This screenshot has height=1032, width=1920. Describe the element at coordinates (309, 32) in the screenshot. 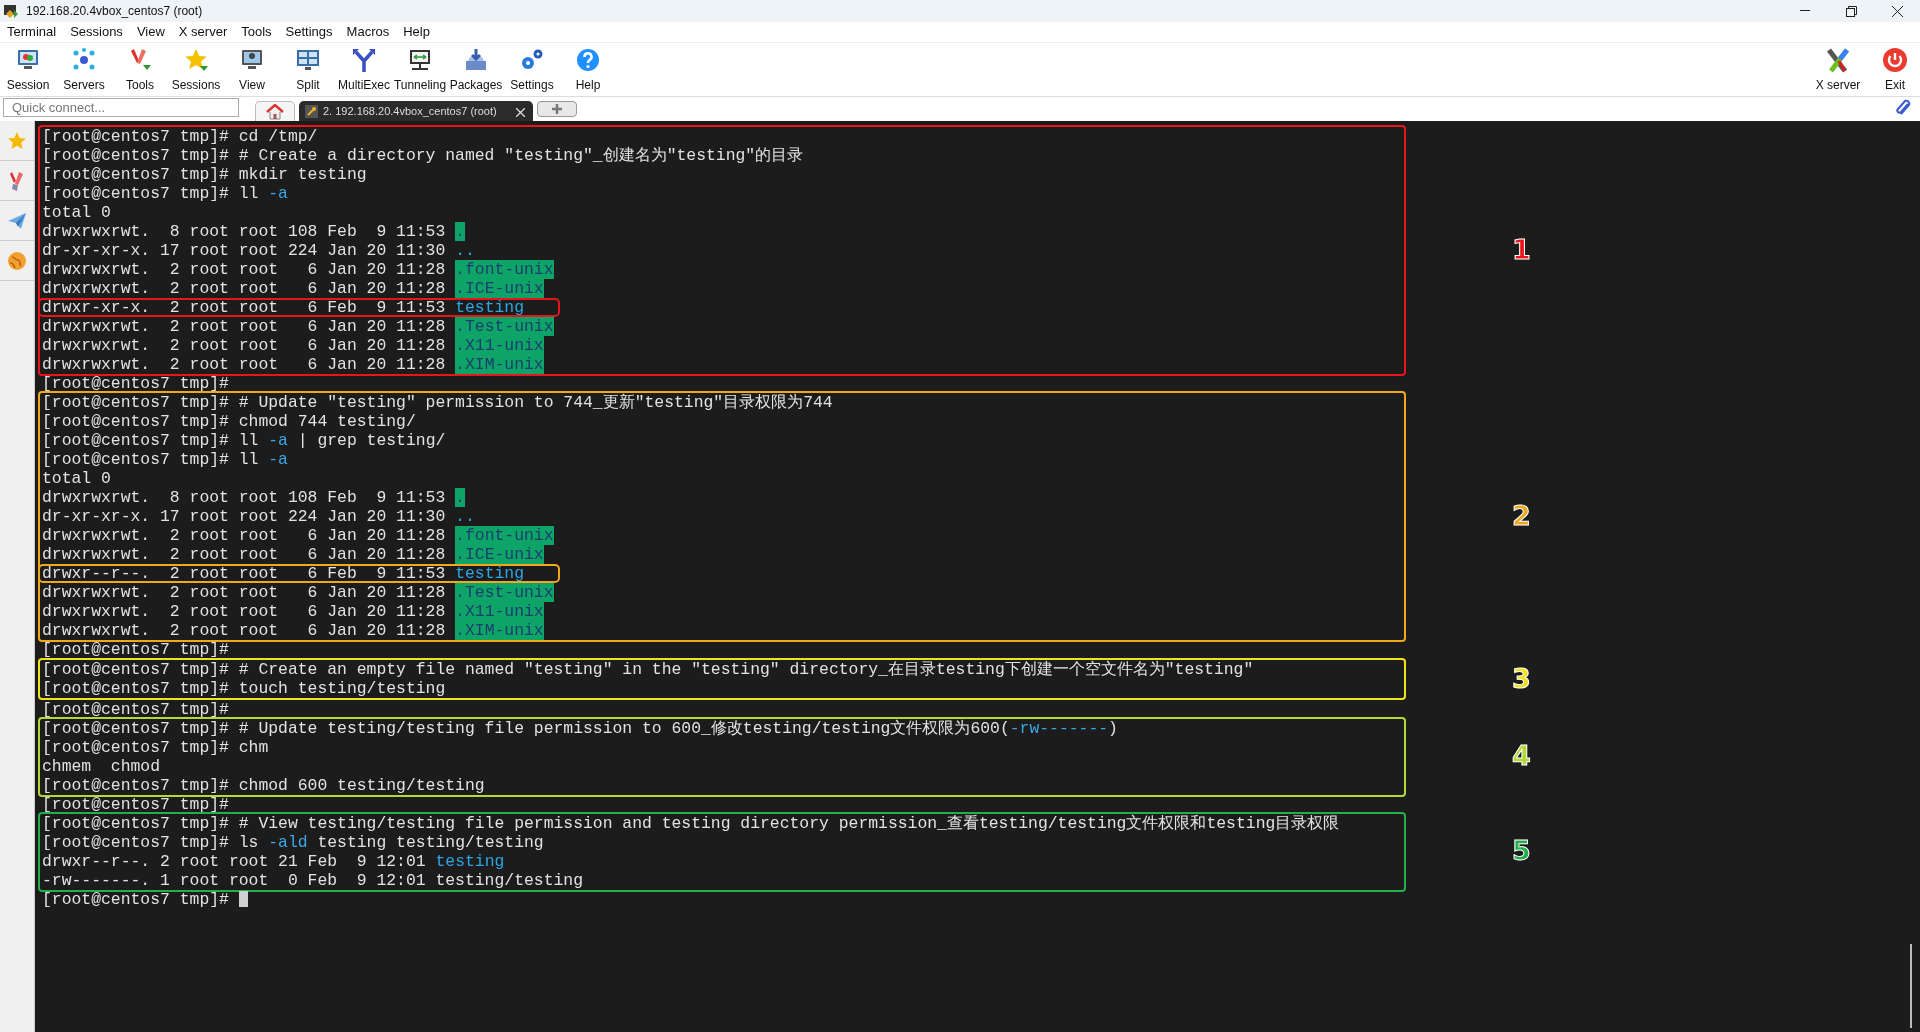

I see `menu-item: Settings` at that location.